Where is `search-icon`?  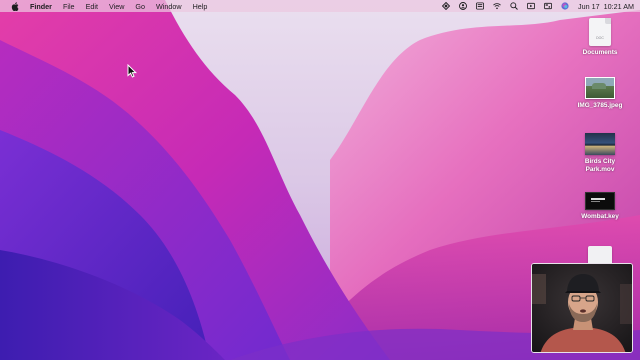 search-icon is located at coordinates (514, 6).